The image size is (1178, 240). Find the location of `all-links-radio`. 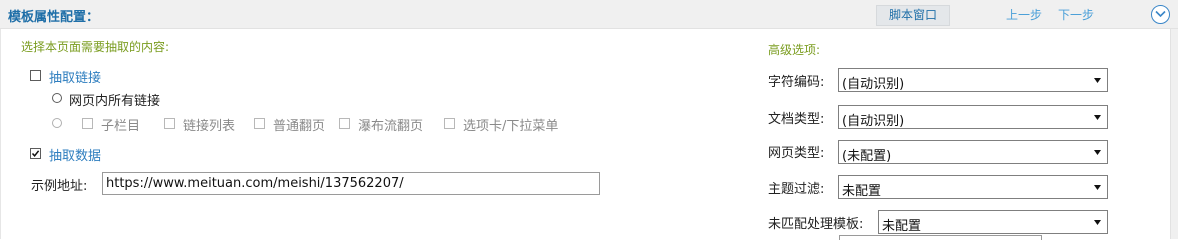

all-links-radio is located at coordinates (57, 98).